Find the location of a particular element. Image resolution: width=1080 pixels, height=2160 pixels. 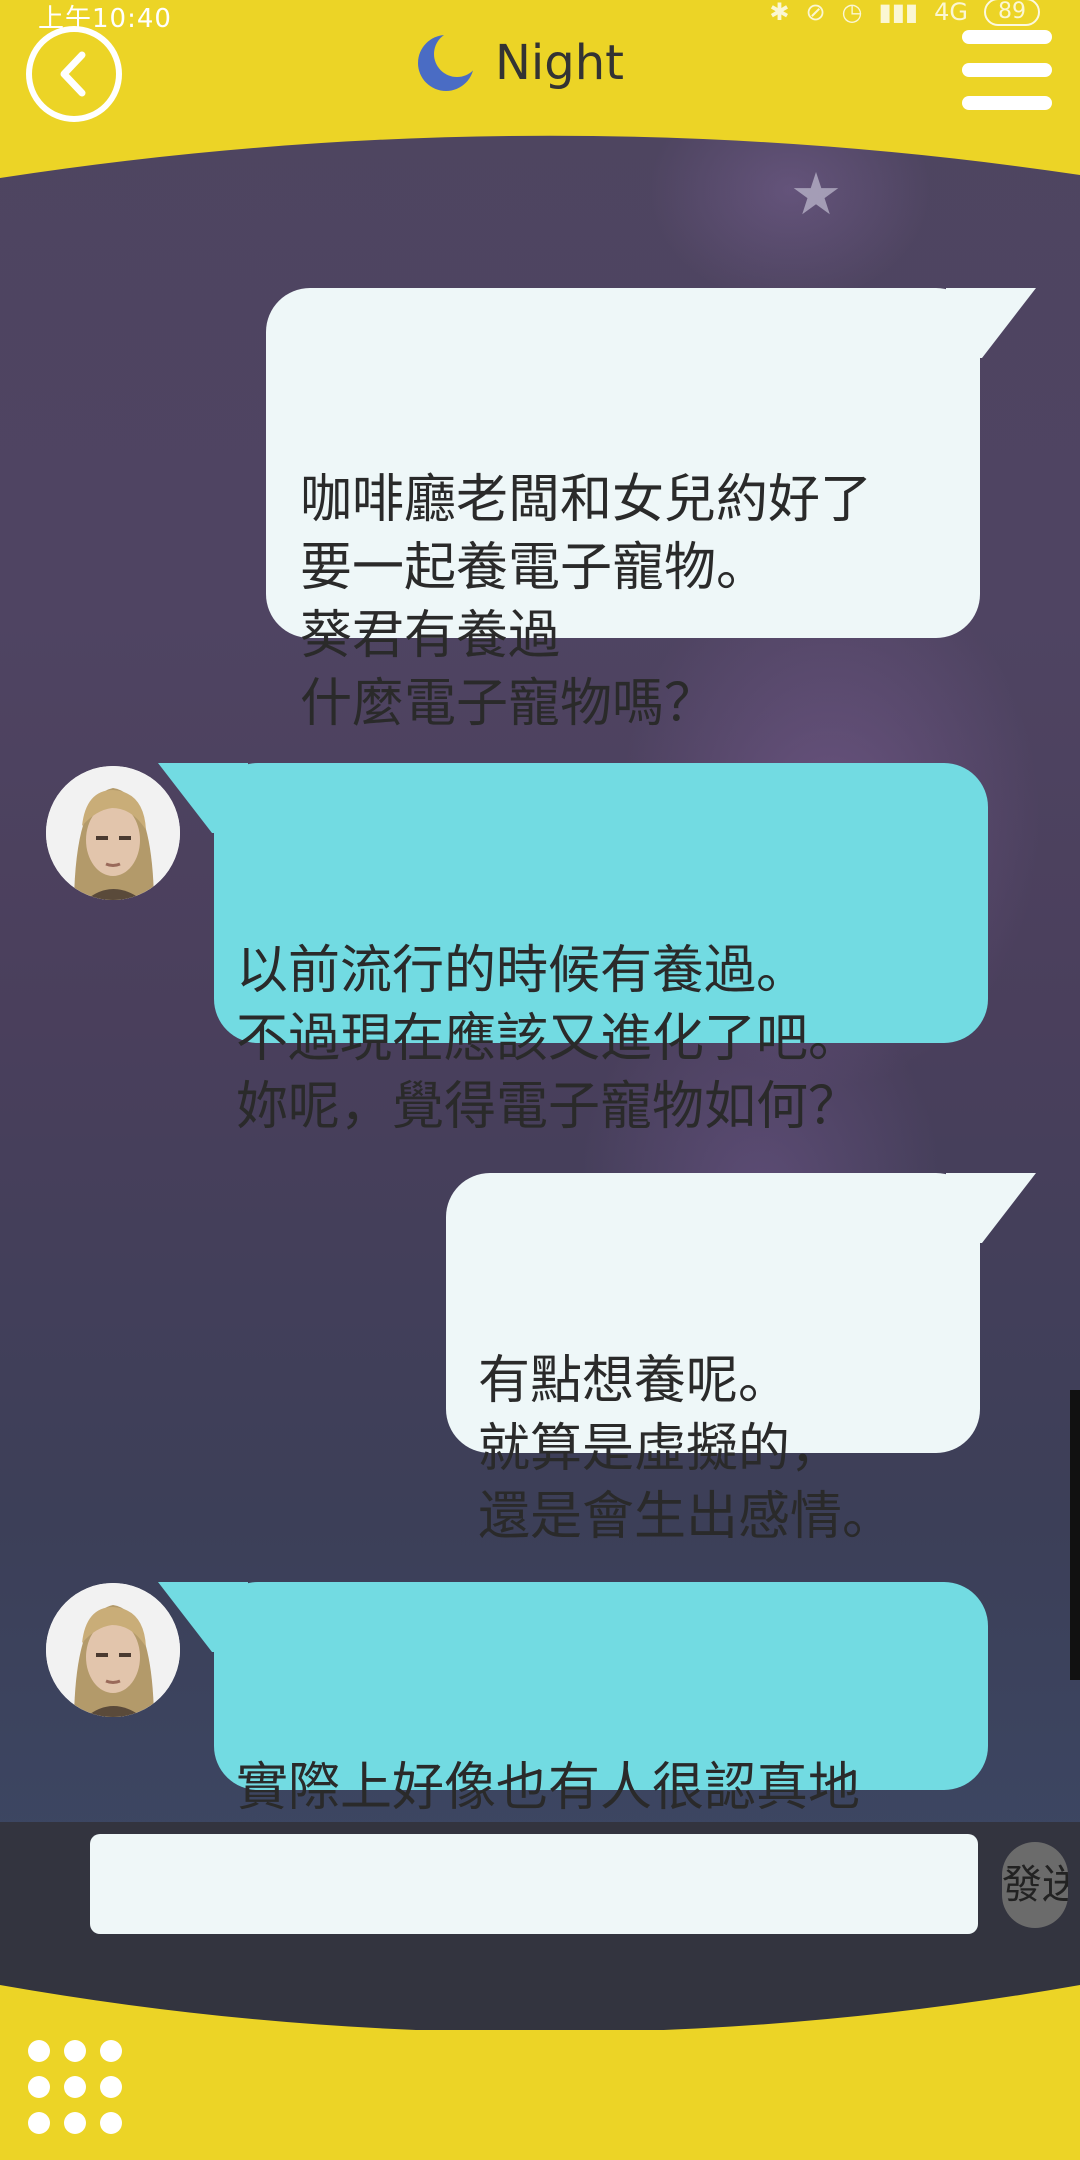

bluetooth-icon: ✱ is located at coordinates (779, 13).